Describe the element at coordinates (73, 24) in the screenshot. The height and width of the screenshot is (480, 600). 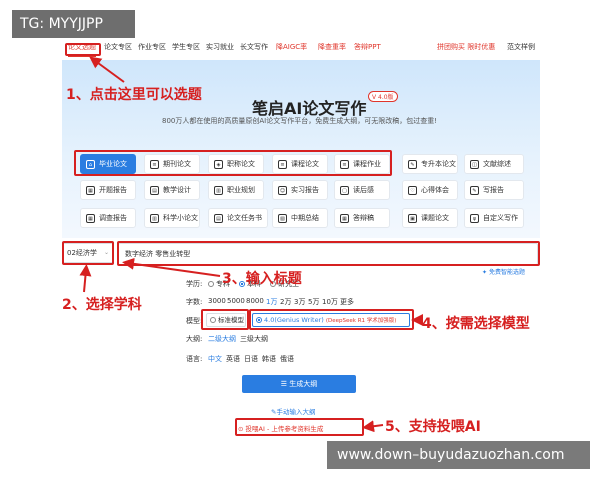
I see `watermark-top: TG: MYYJJPP` at that location.